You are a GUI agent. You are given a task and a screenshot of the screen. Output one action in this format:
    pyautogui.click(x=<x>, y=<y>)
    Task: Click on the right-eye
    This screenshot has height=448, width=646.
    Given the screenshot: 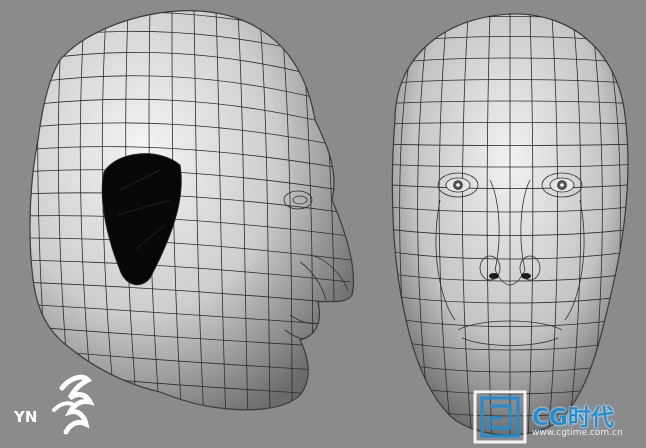 What is the action you would take?
    pyautogui.click(x=562, y=185)
    